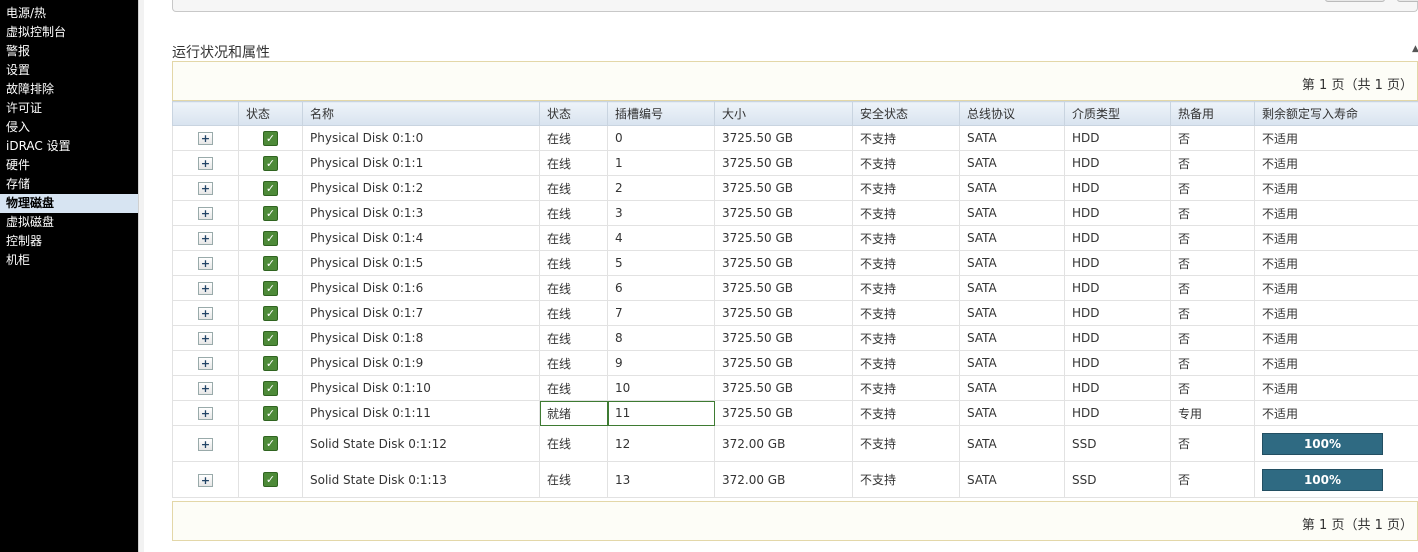 This screenshot has height=552, width=1418. What do you see at coordinates (573, 113) in the screenshot?
I see `header-state: 状态` at bounding box center [573, 113].